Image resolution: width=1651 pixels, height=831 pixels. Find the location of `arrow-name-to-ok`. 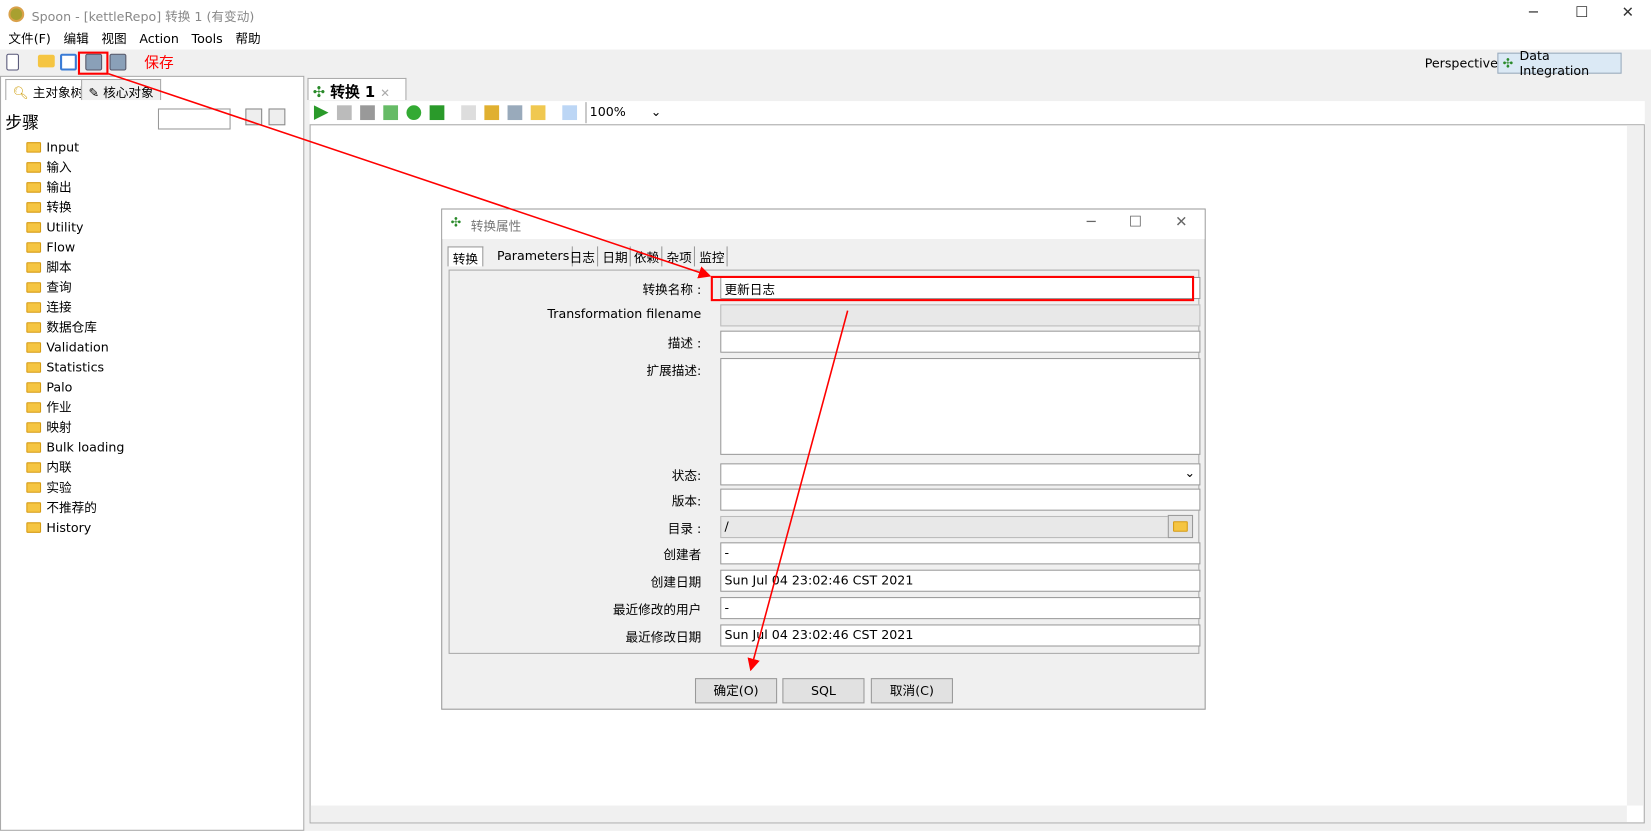

arrow-name-to-ok is located at coordinates (798, 491).